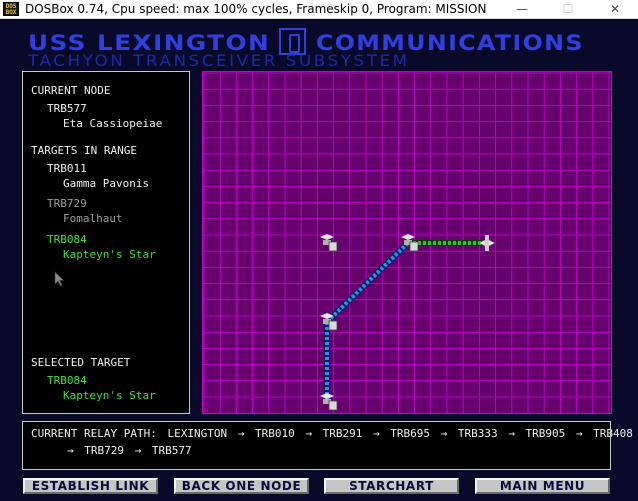 The image size is (638, 501). What do you see at coordinates (342, 433) in the screenshot?
I see `relay-node: TRB291` at bounding box center [342, 433].